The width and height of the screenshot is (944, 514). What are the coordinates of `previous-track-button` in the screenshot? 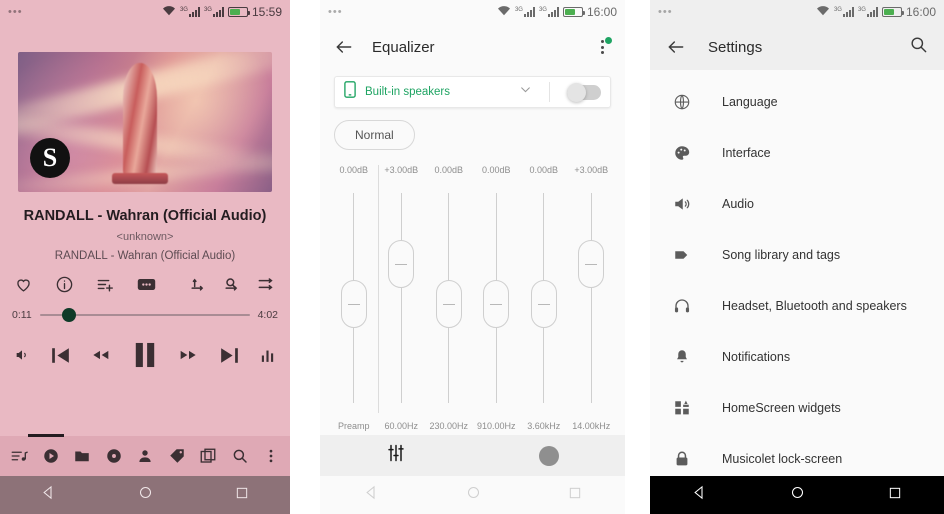 It's located at (60, 355).